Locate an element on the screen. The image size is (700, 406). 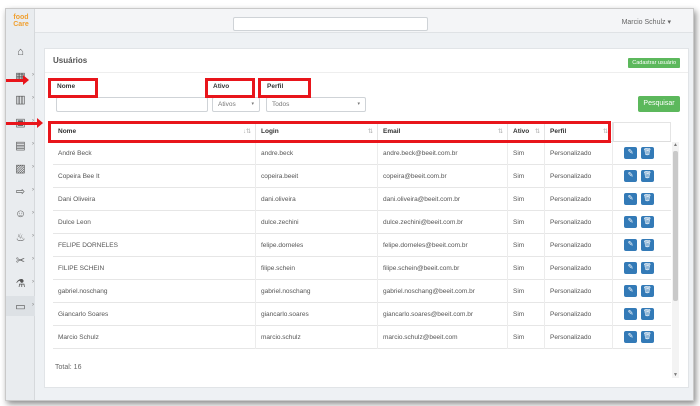
cell-name: gabriel.noschang is located at coordinates (154, 291).